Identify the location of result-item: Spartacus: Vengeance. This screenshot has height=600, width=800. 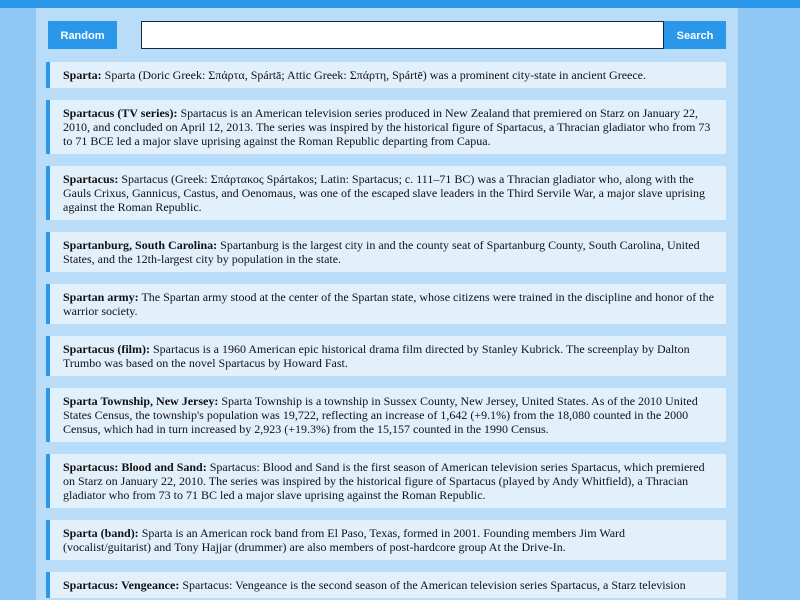
(386, 585).